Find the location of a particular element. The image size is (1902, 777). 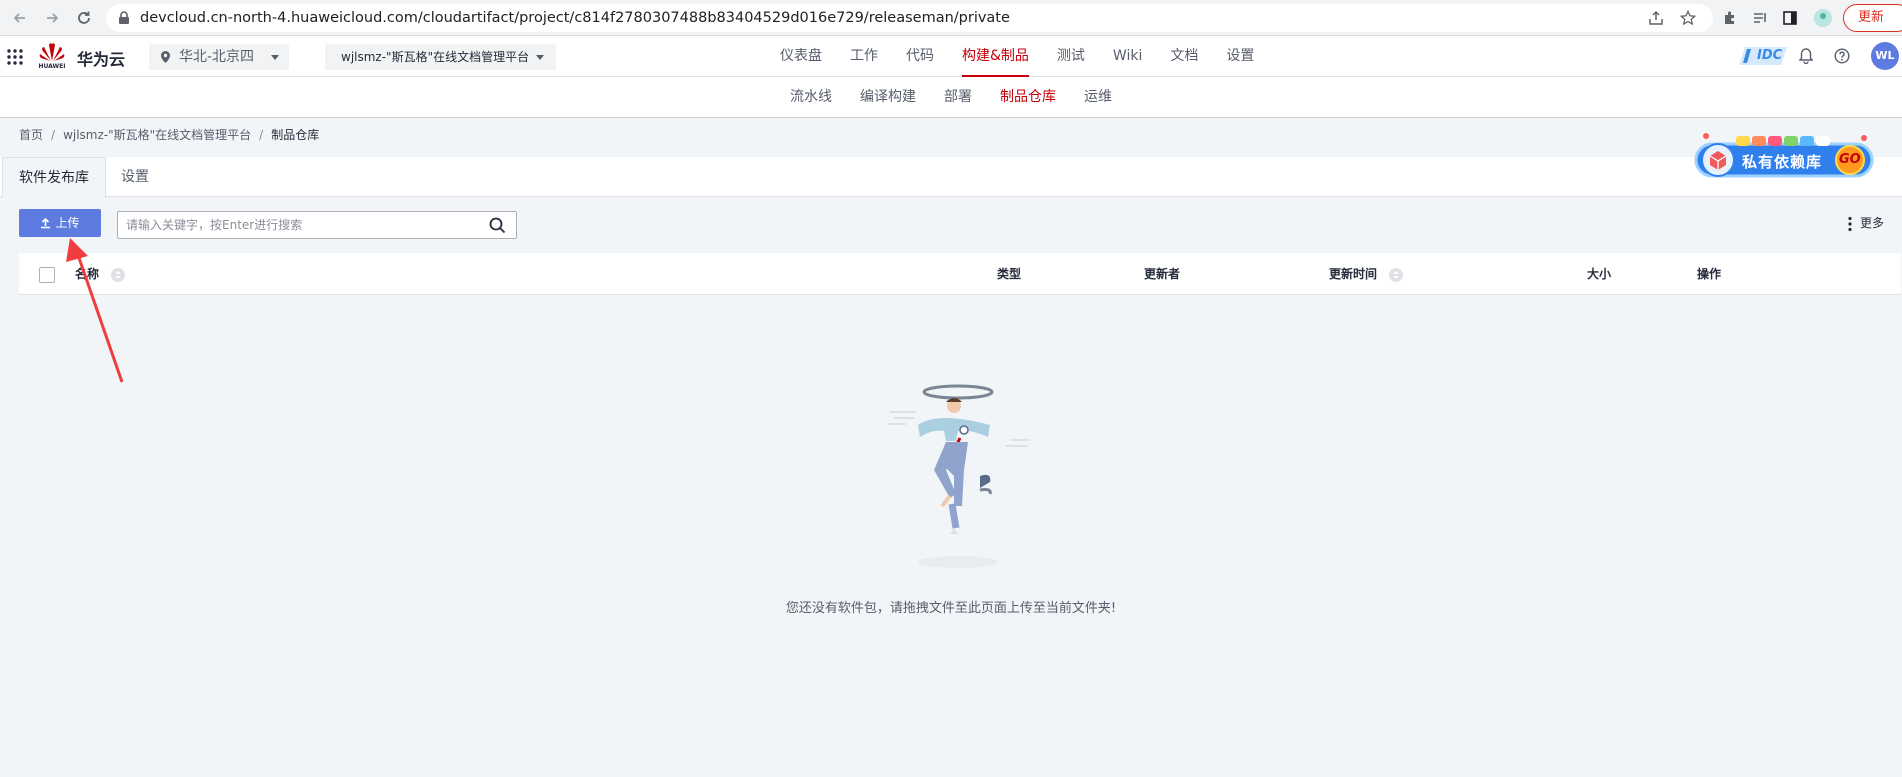

nav-dashboard: 仪表盘 is located at coordinates (801, 56).